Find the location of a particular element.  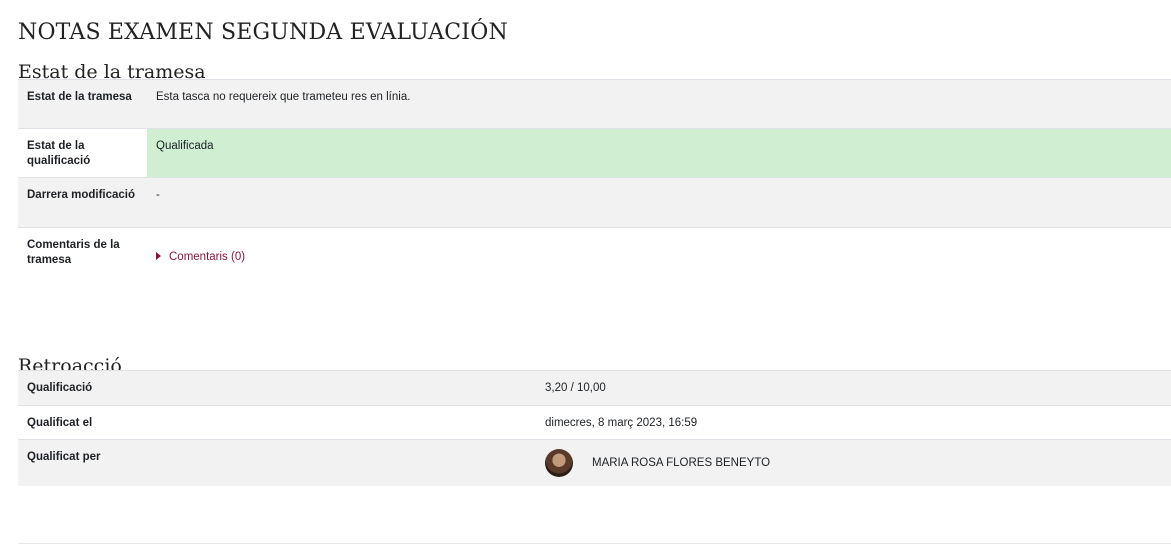

table-row: Darrera modificació - is located at coordinates (594, 202).